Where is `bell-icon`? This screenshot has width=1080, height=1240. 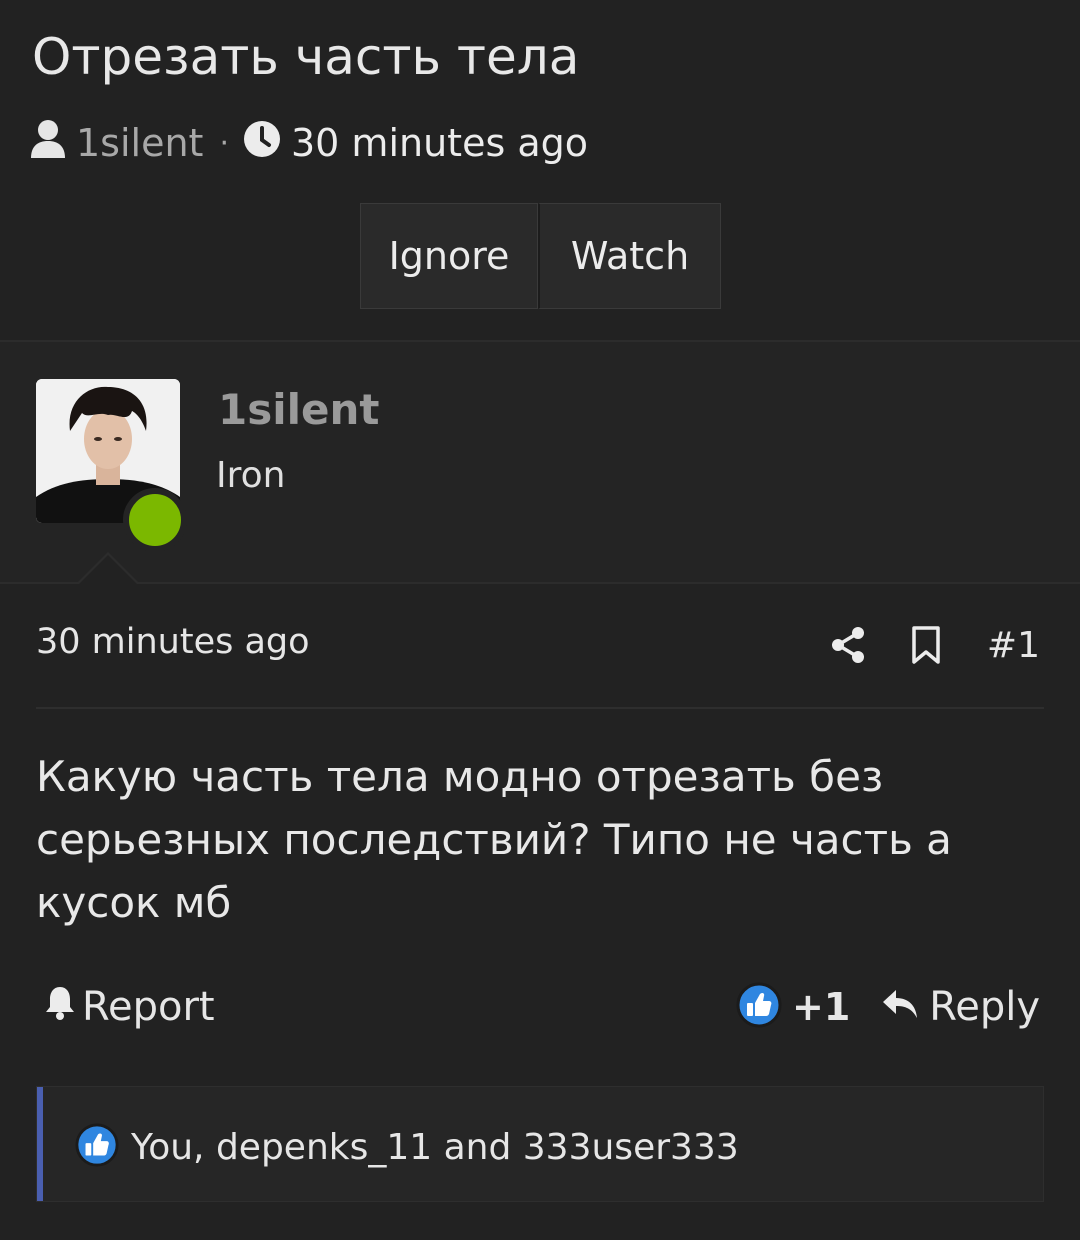 bell-icon is located at coordinates (63, 1007).